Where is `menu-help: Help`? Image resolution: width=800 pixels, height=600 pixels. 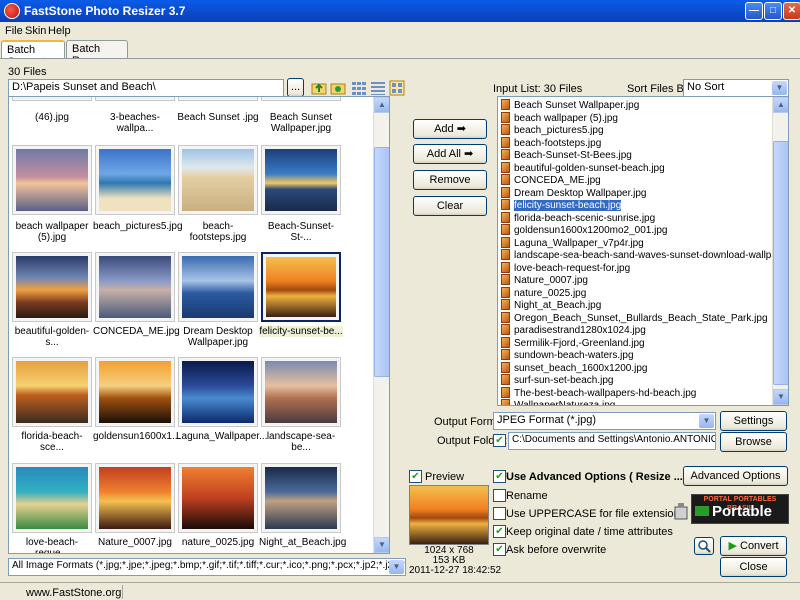
menu-help: Help is located at coordinates (59, 31).